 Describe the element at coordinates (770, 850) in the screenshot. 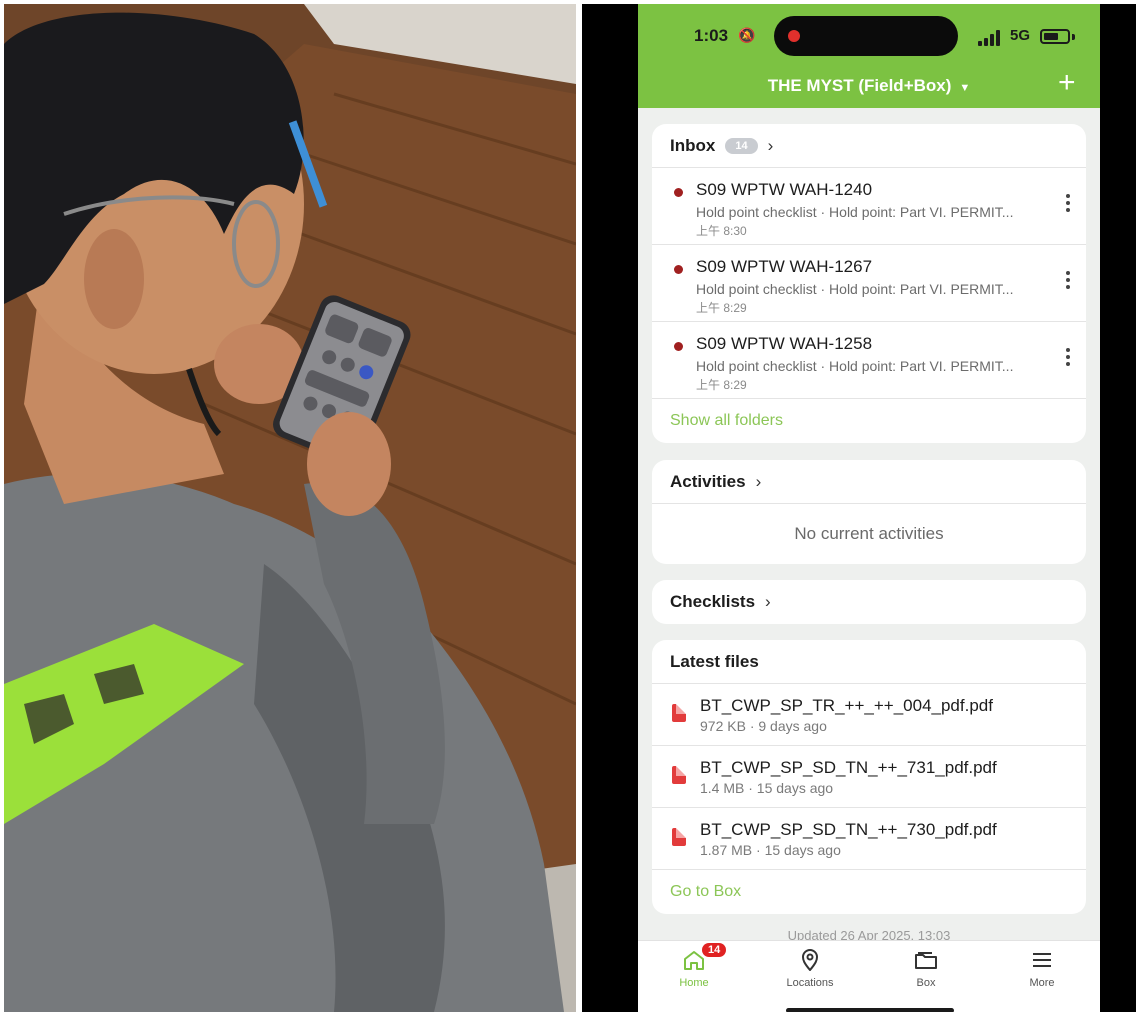

I see `file-meta: 1.87 MB · 15 days ago` at that location.